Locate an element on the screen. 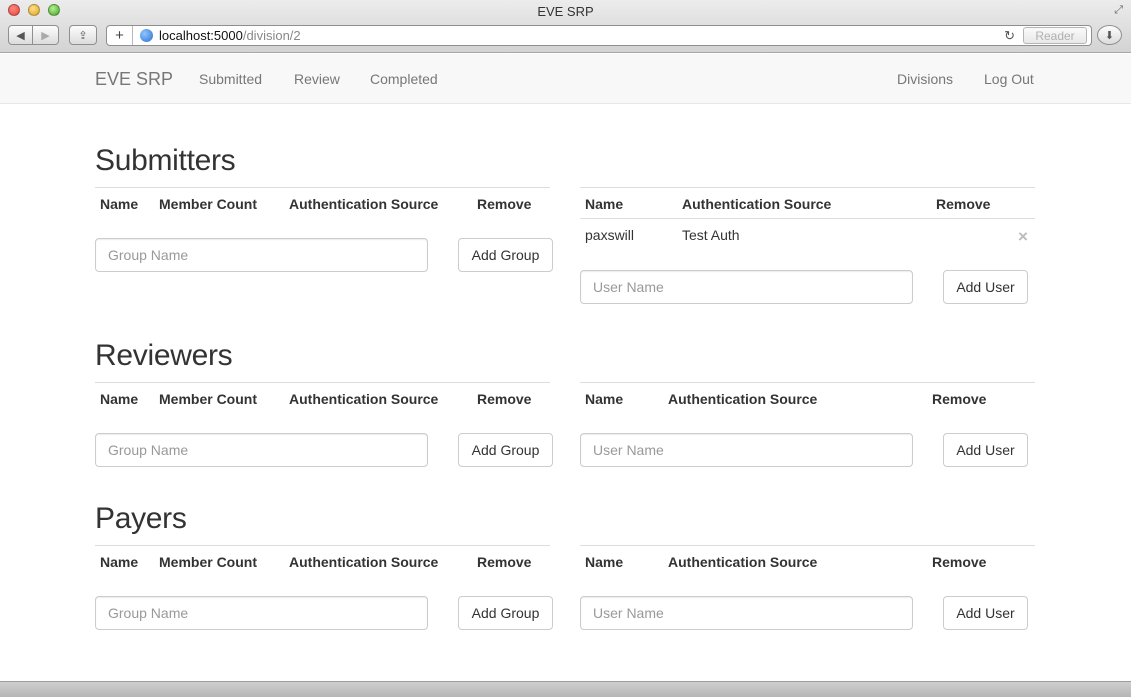  nav-log-out: Log Out is located at coordinates (1009, 79).